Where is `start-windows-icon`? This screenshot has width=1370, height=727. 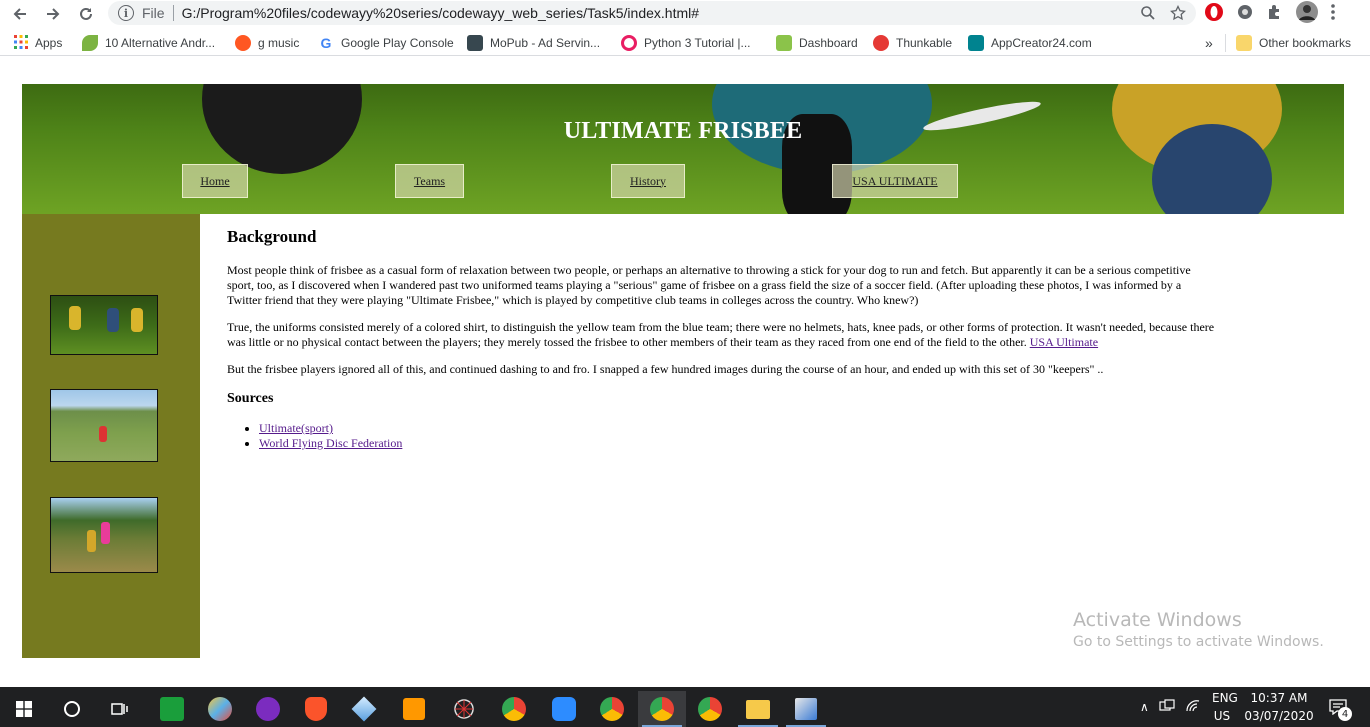 start-windows-icon is located at coordinates (24, 709).